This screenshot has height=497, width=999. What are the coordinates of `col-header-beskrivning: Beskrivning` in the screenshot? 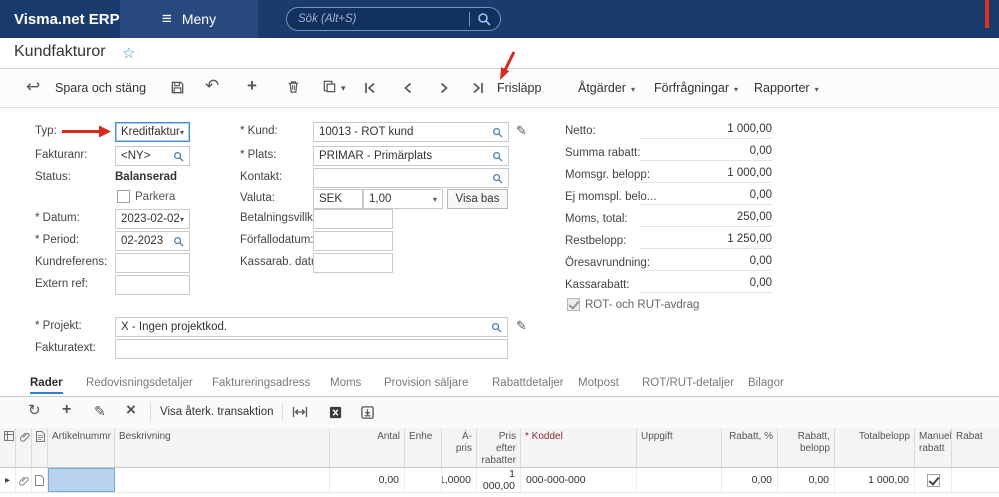 It's located at (222, 447).